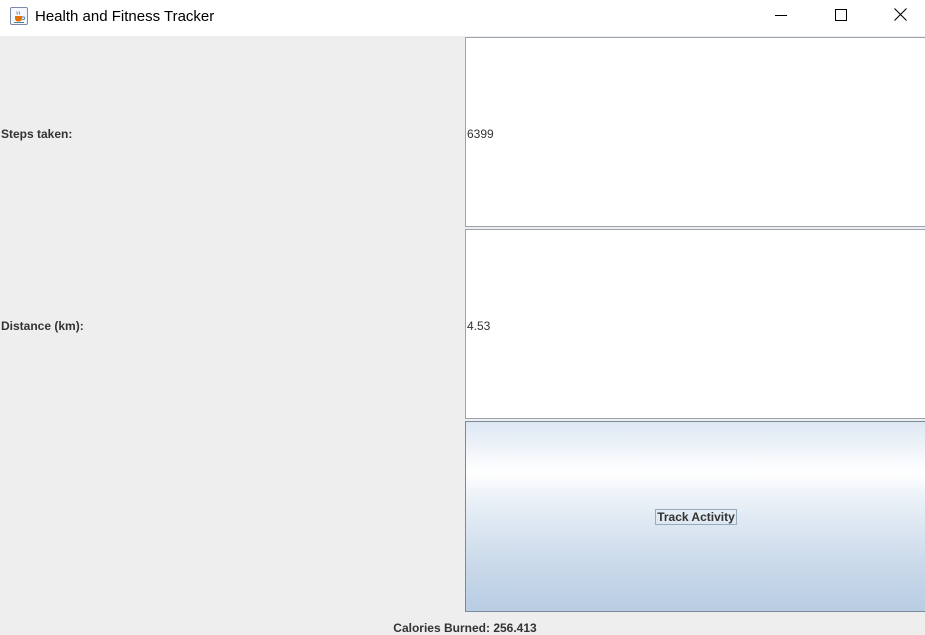 This screenshot has width=925, height=635. What do you see at coordinates (19, 16) in the screenshot?
I see `java-cup-icon` at bounding box center [19, 16].